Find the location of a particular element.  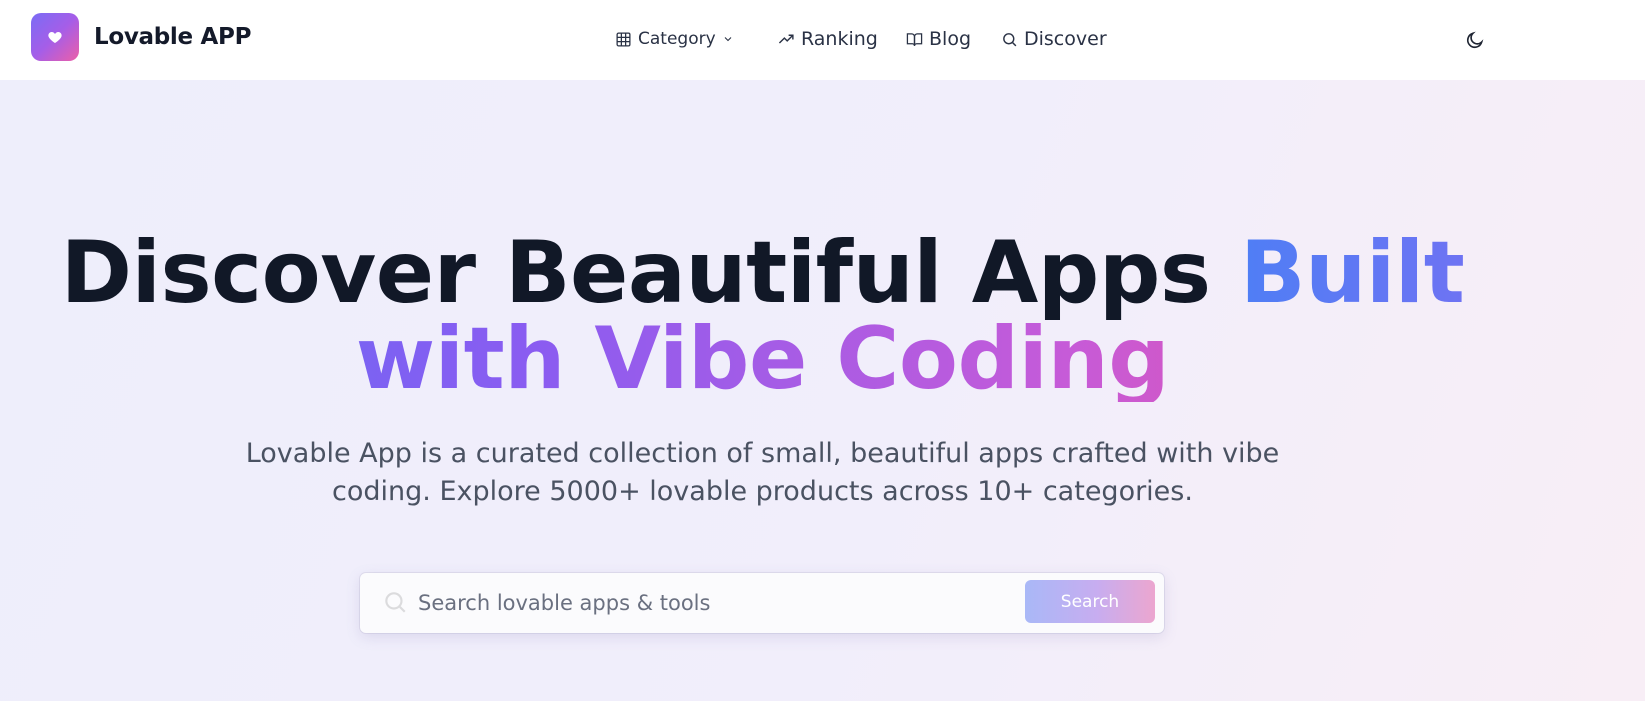

book-open-icon is located at coordinates (914, 39).